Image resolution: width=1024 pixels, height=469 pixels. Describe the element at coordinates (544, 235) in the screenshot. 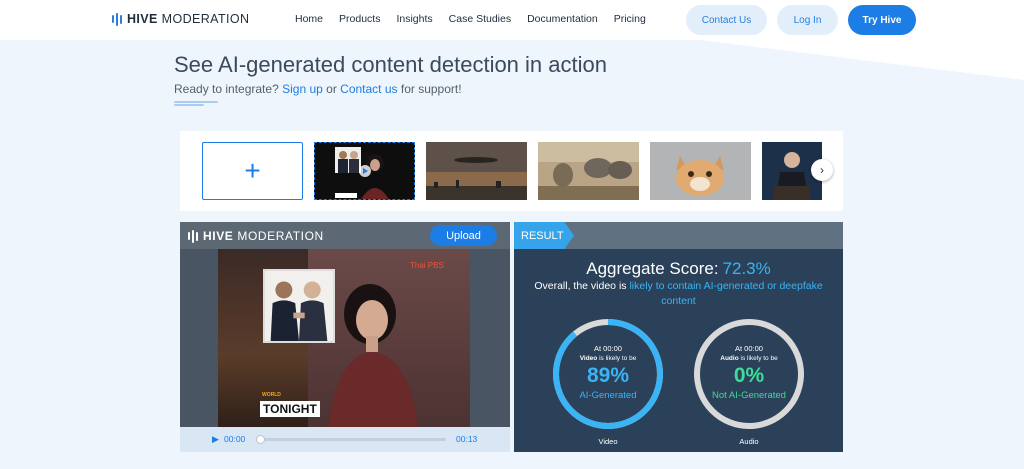

I see `result-tag: RESULT` at that location.